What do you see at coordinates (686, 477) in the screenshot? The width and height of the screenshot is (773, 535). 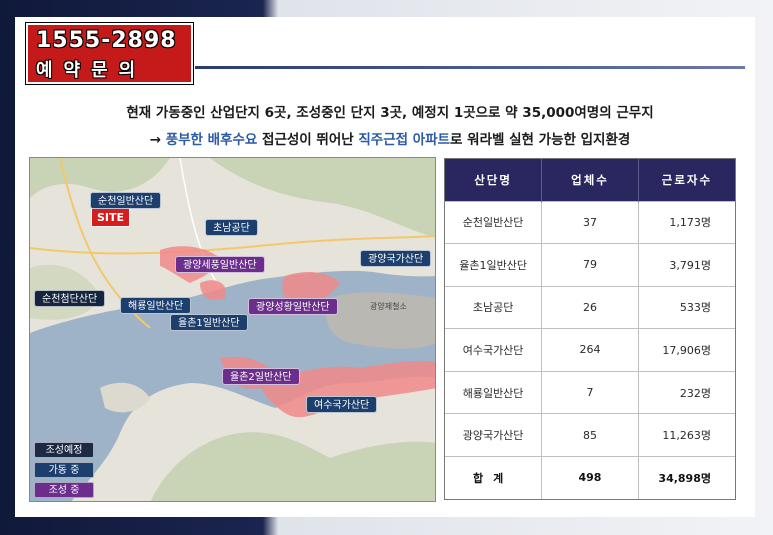 I see `total-workers: 34,898명` at bounding box center [686, 477].